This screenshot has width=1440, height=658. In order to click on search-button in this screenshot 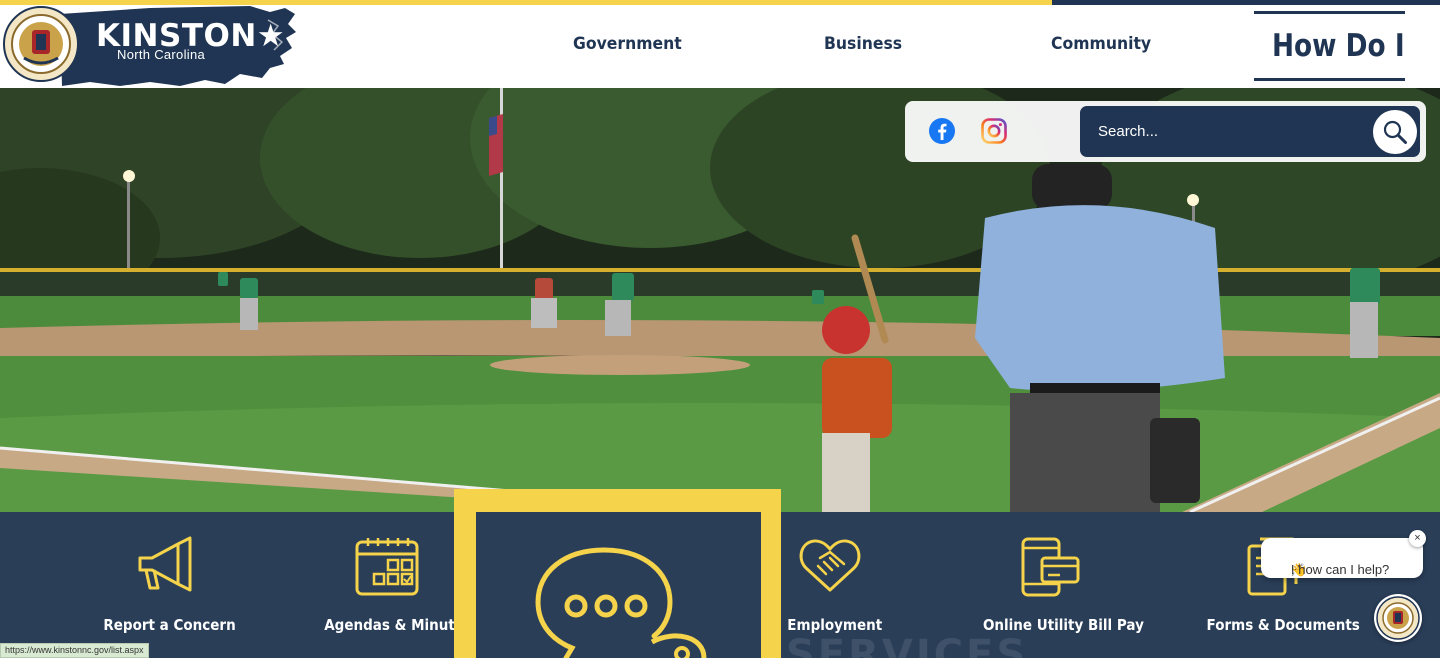, I will do `click(1395, 132)`.